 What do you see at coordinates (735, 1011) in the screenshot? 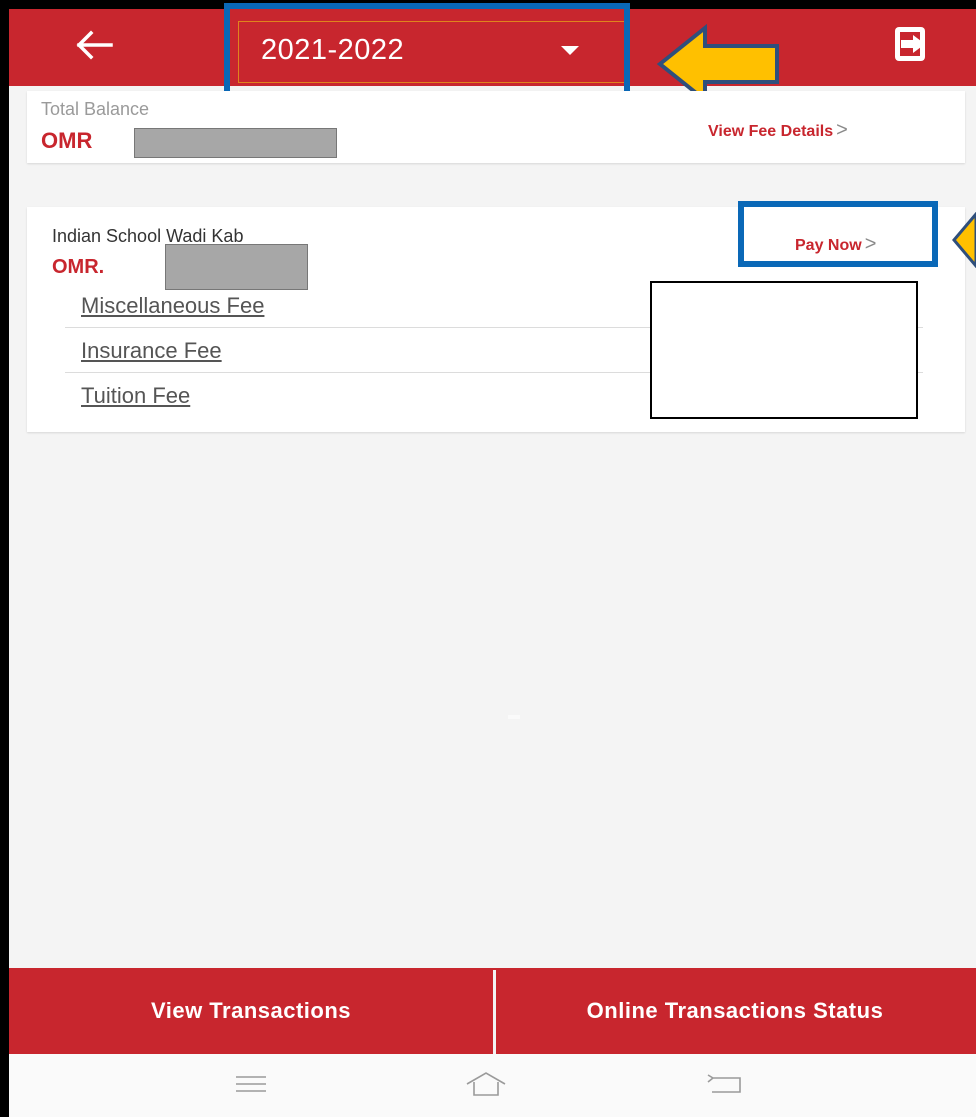
I see `online-transactions-status-button: Online Transactions Status` at bounding box center [735, 1011].